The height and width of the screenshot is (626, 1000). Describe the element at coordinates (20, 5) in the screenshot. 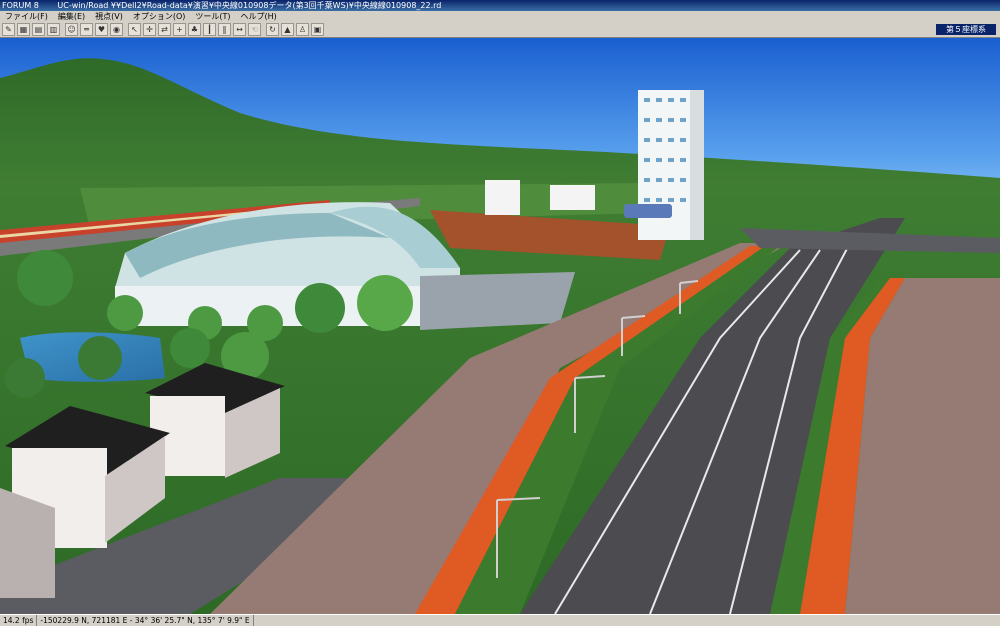

I see `app-name: FORUM 8` at that location.